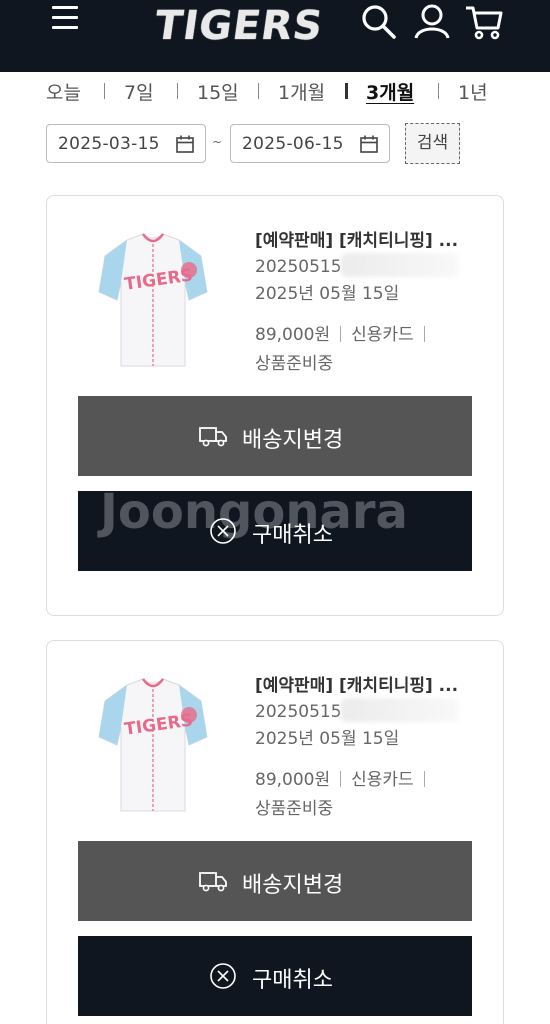 Image resolution: width=550 pixels, height=1024 pixels. I want to click on start-date-field: 2025-03-15, so click(126, 143).